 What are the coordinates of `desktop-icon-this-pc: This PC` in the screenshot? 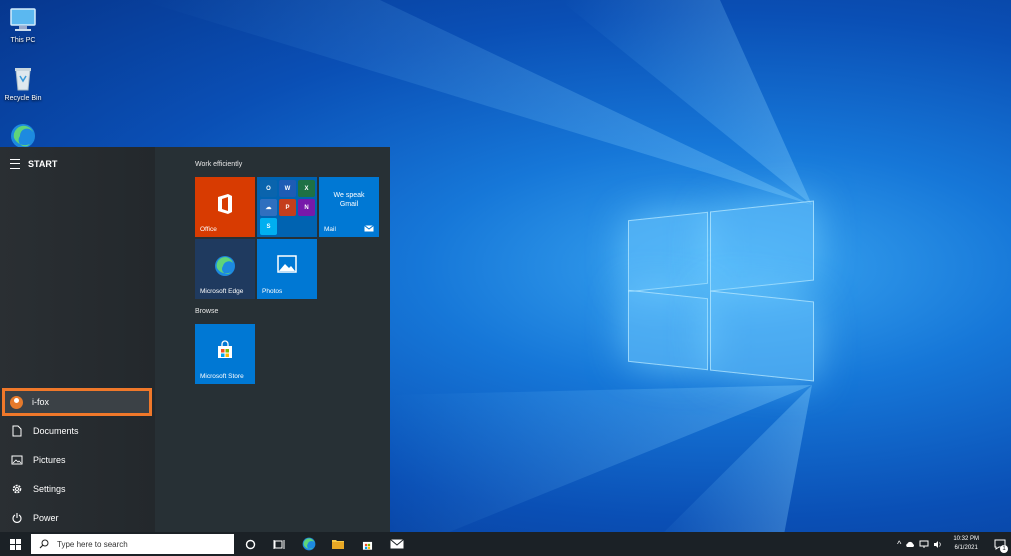 It's located at (24, 25).